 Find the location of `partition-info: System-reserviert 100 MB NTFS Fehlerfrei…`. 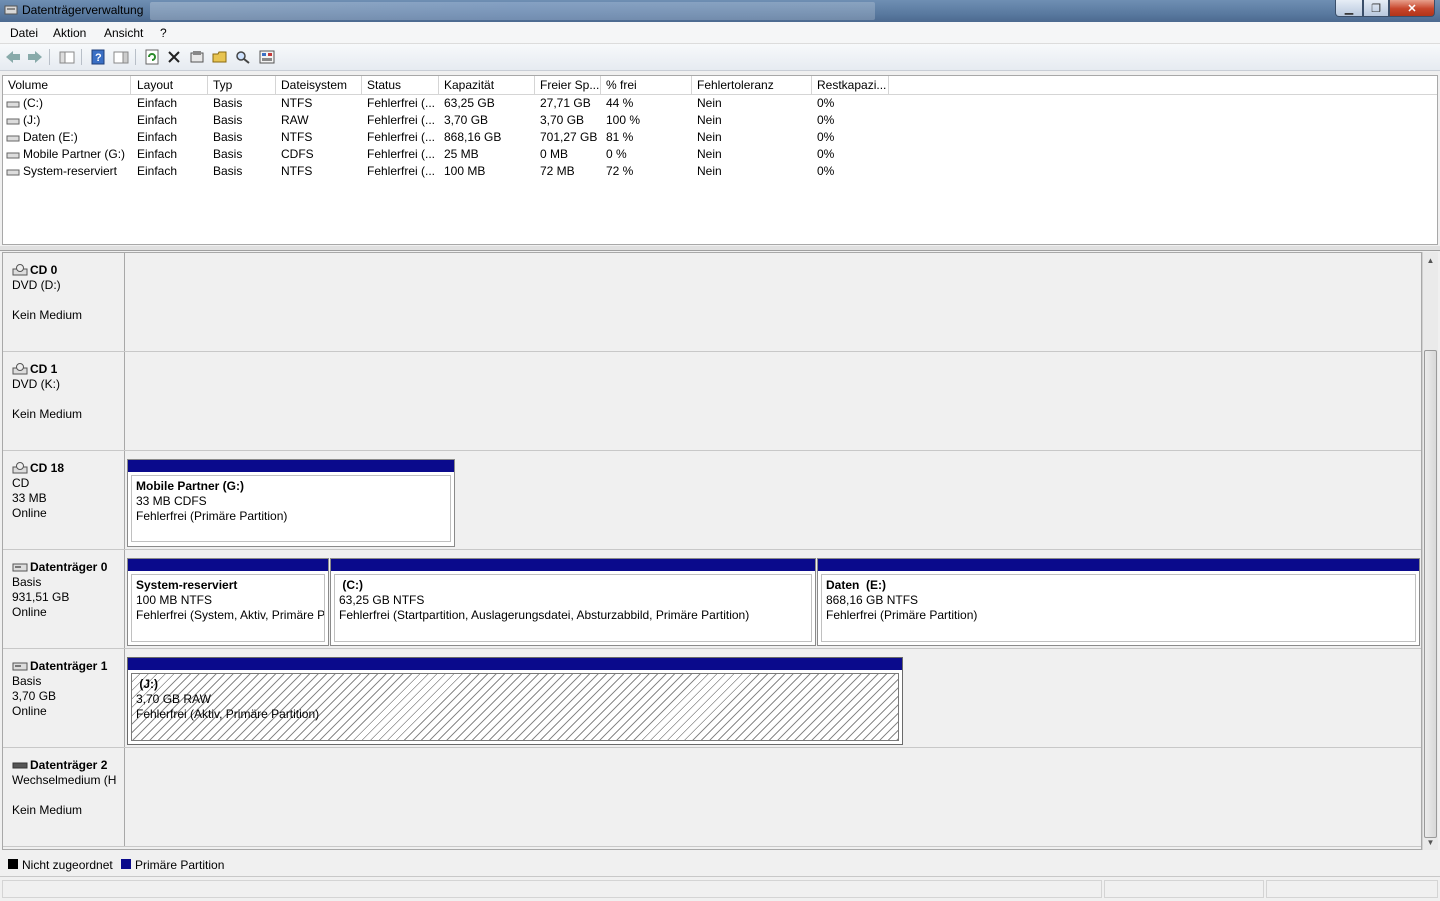

partition-info: System-reserviert 100 MB NTFS Fehlerfrei… is located at coordinates (228, 608).